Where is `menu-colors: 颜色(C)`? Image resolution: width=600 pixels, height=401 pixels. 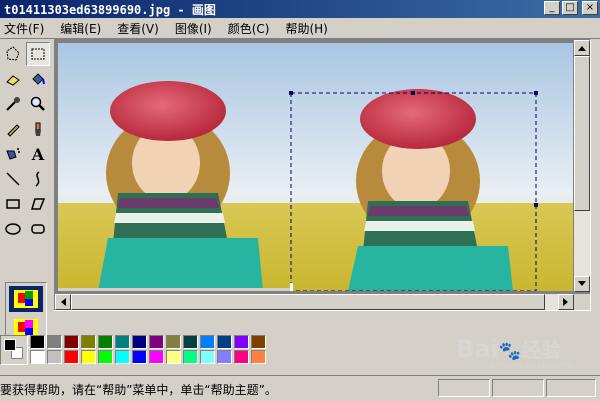 menu-colors: 颜色(C) is located at coordinates (249, 28).